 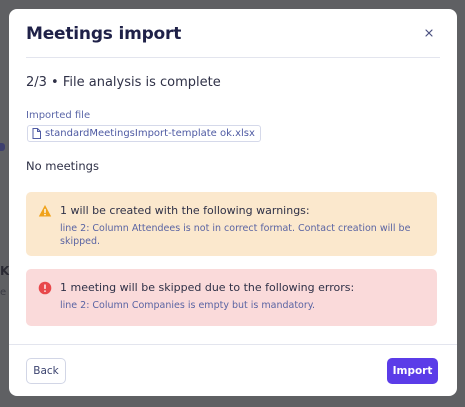 What do you see at coordinates (58, 115) in the screenshot?
I see `imported-file-label: Imported file` at bounding box center [58, 115].